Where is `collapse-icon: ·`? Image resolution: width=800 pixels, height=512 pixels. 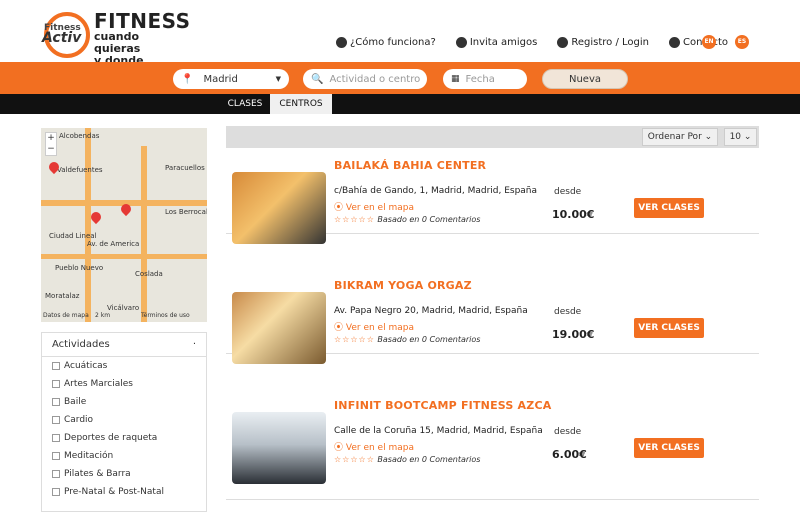 collapse-icon: · is located at coordinates (194, 344).